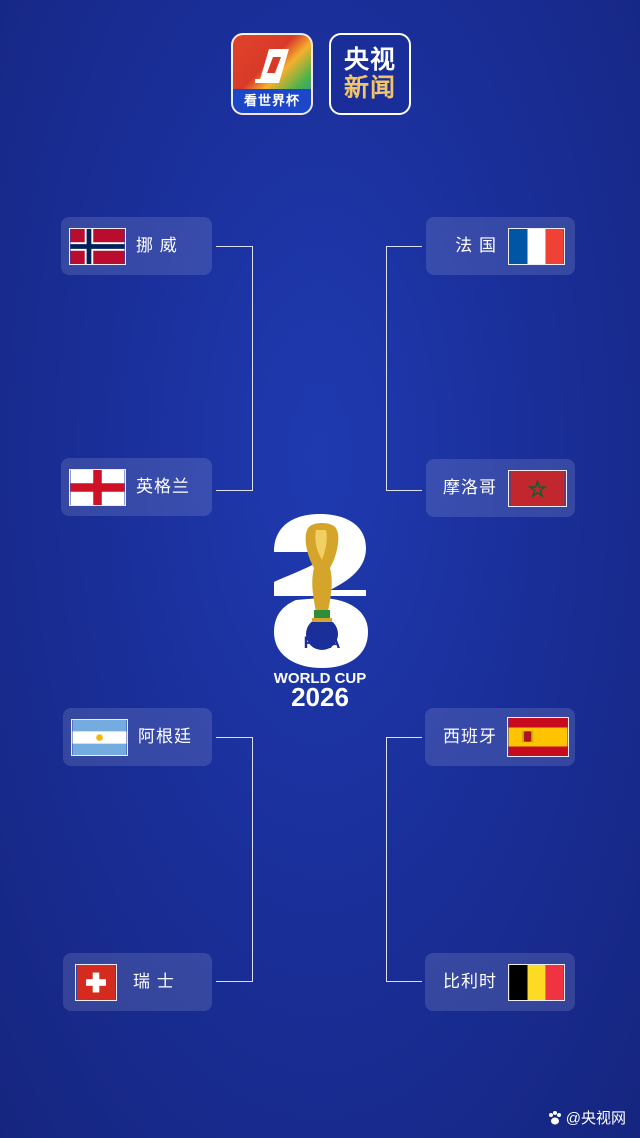 The width and height of the screenshot is (640, 1138). Describe the element at coordinates (476, 245) in the screenshot. I see `team-name-france: 法 国` at that location.